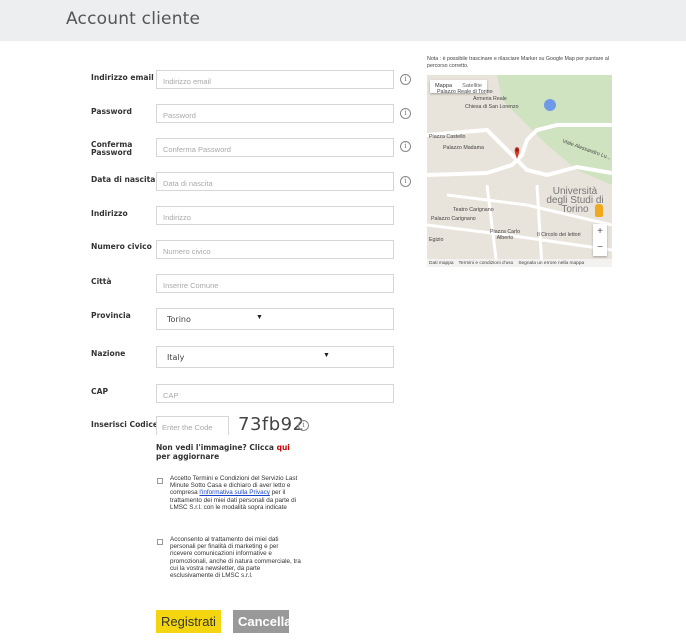  Describe the element at coordinates (405, 181) in the screenshot. I see `birthdate-info-icon: i` at that location.